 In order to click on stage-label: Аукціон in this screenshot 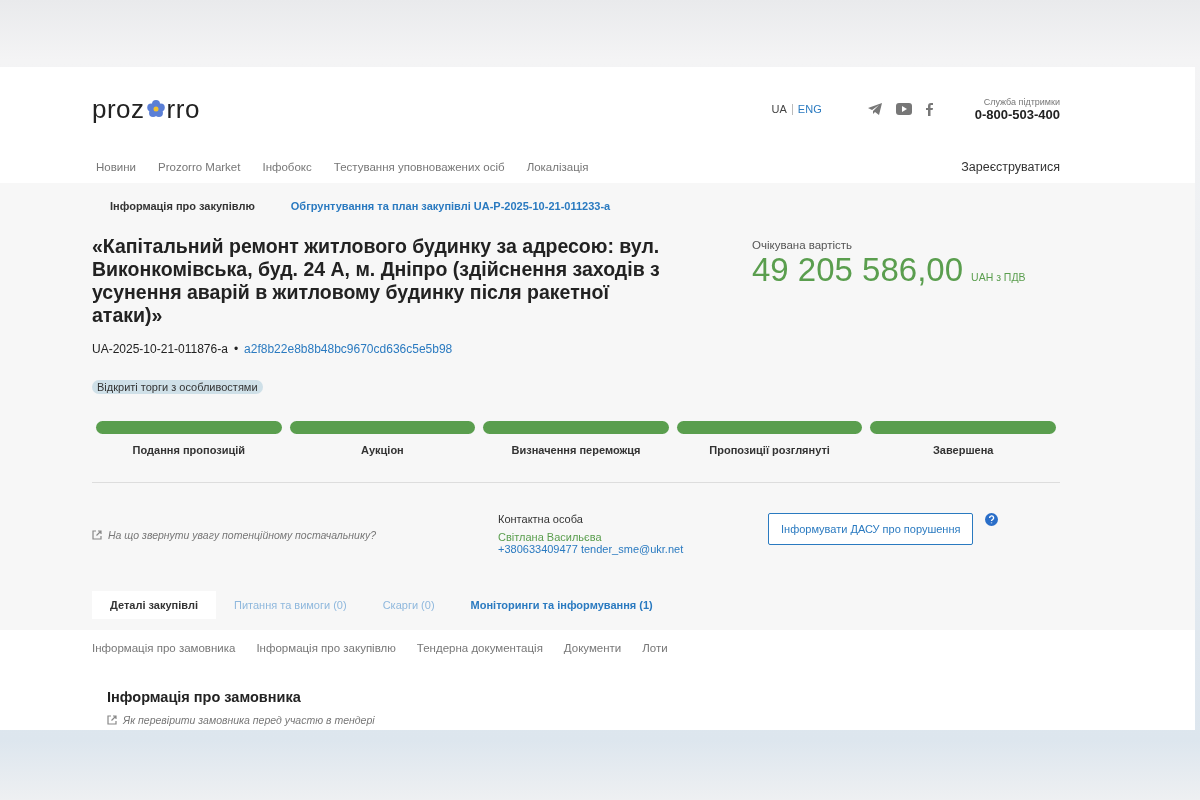, I will do `click(382, 450)`.